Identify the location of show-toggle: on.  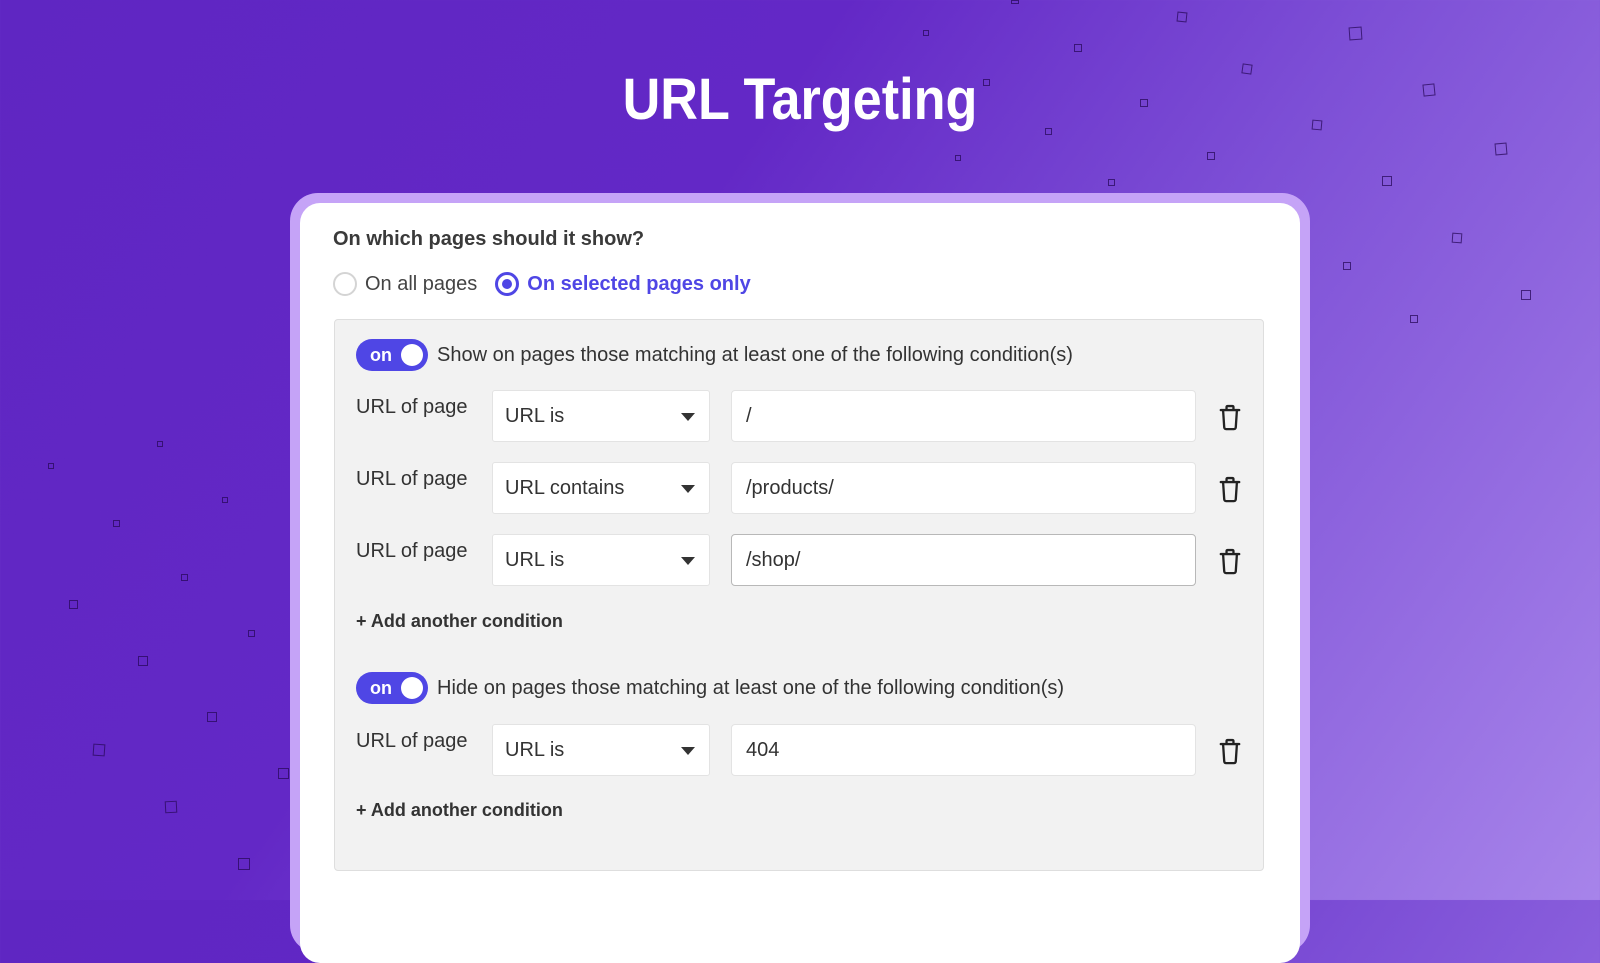
(392, 355).